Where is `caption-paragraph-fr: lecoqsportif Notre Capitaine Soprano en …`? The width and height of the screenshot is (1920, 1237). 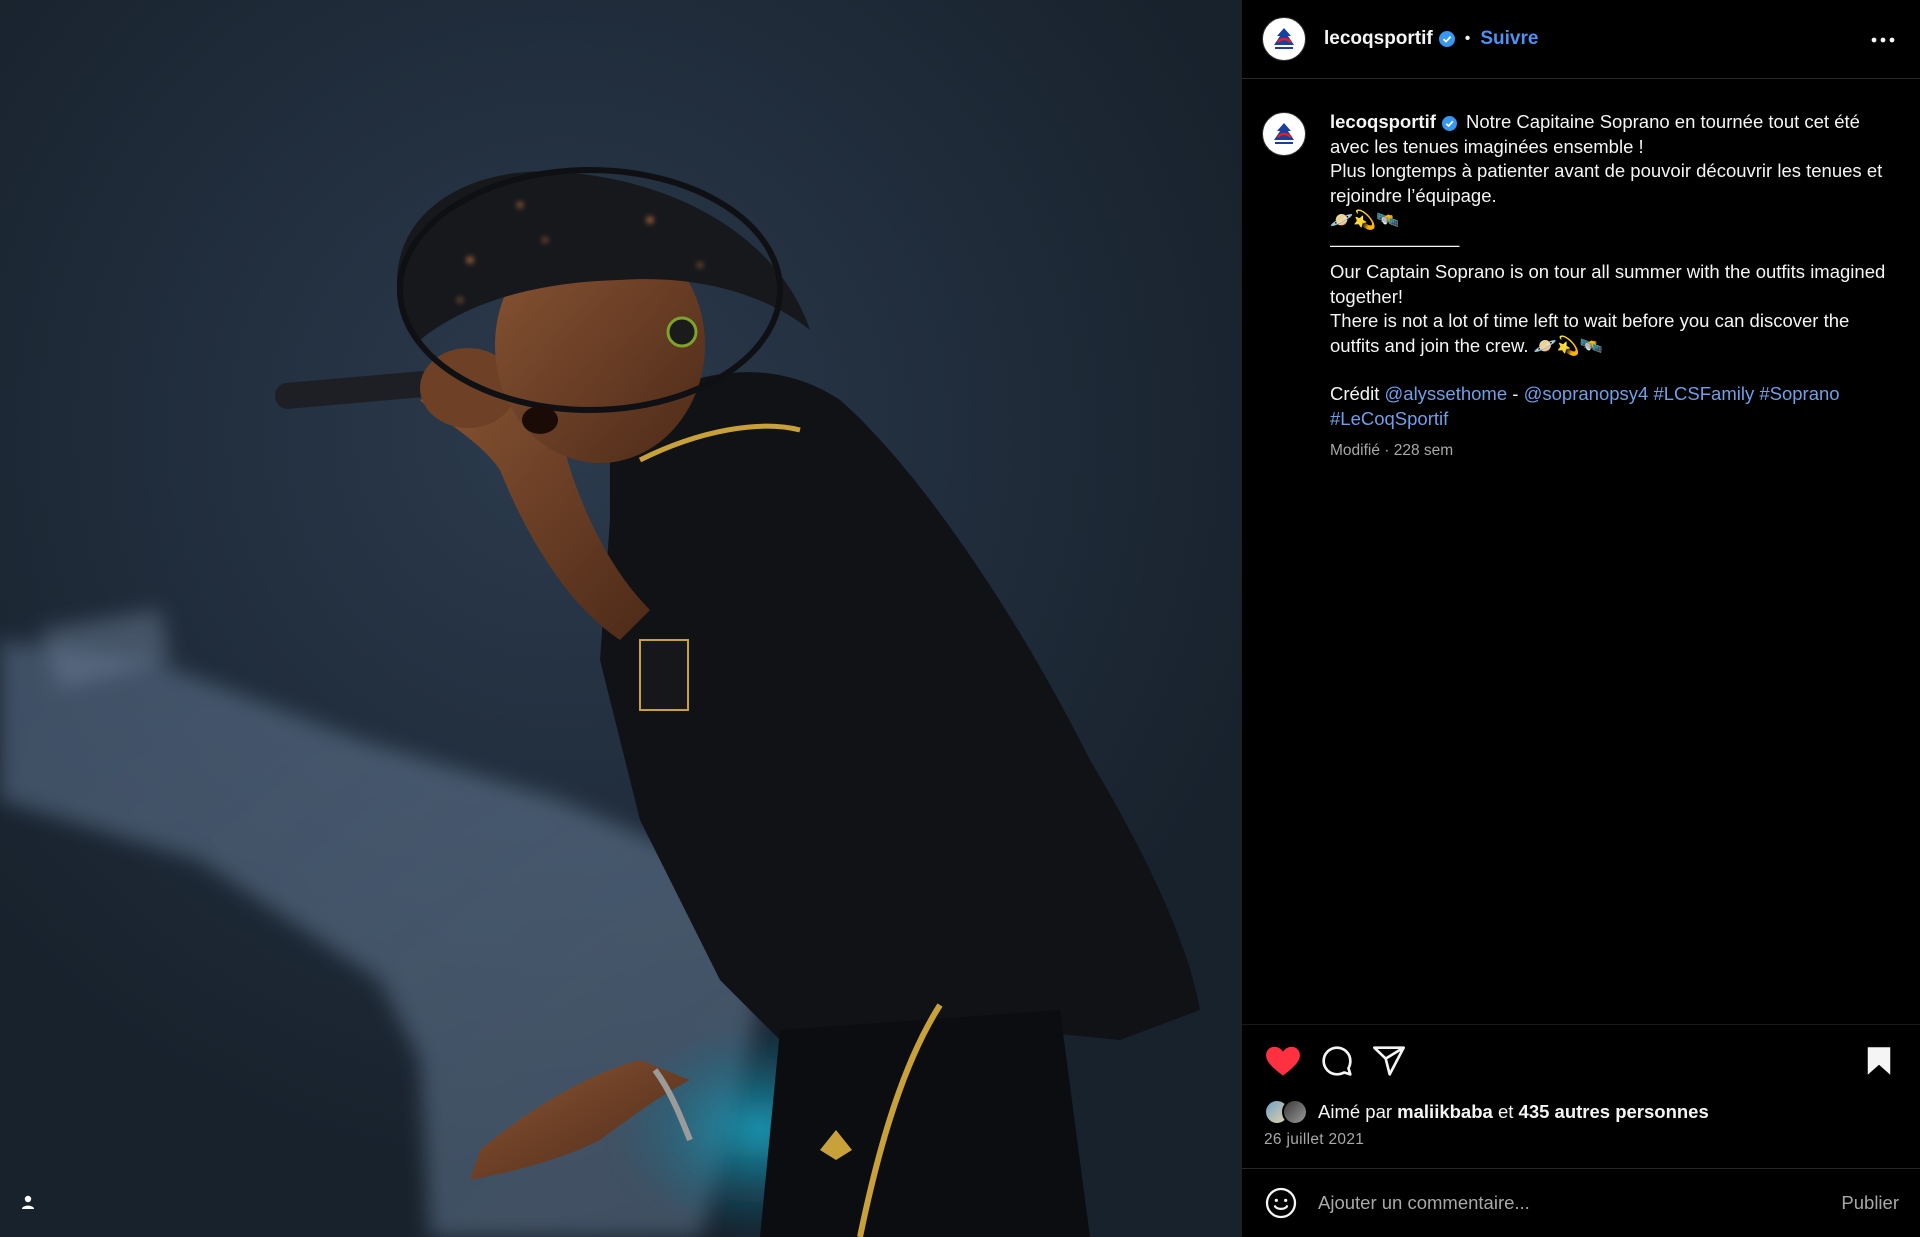 caption-paragraph-fr: lecoqsportif Notre Capitaine Soprano en … is located at coordinates (1616, 183).